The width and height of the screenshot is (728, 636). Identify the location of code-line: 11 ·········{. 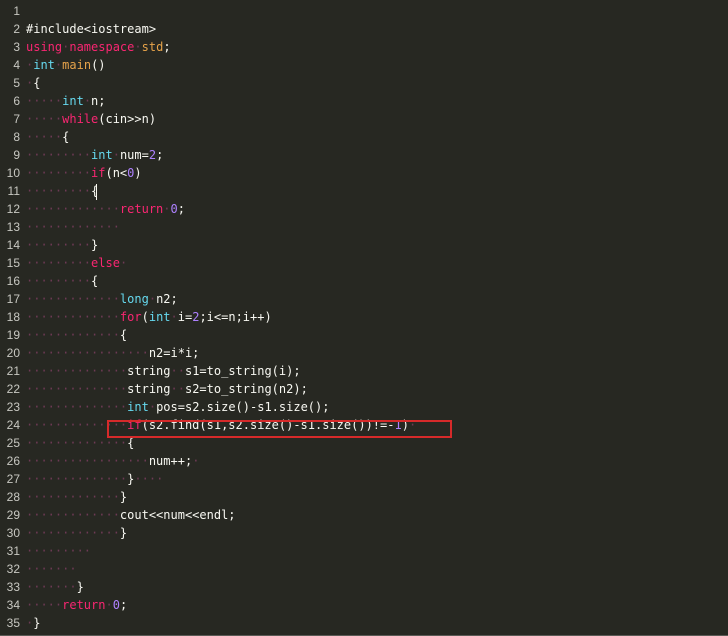
(364, 191).